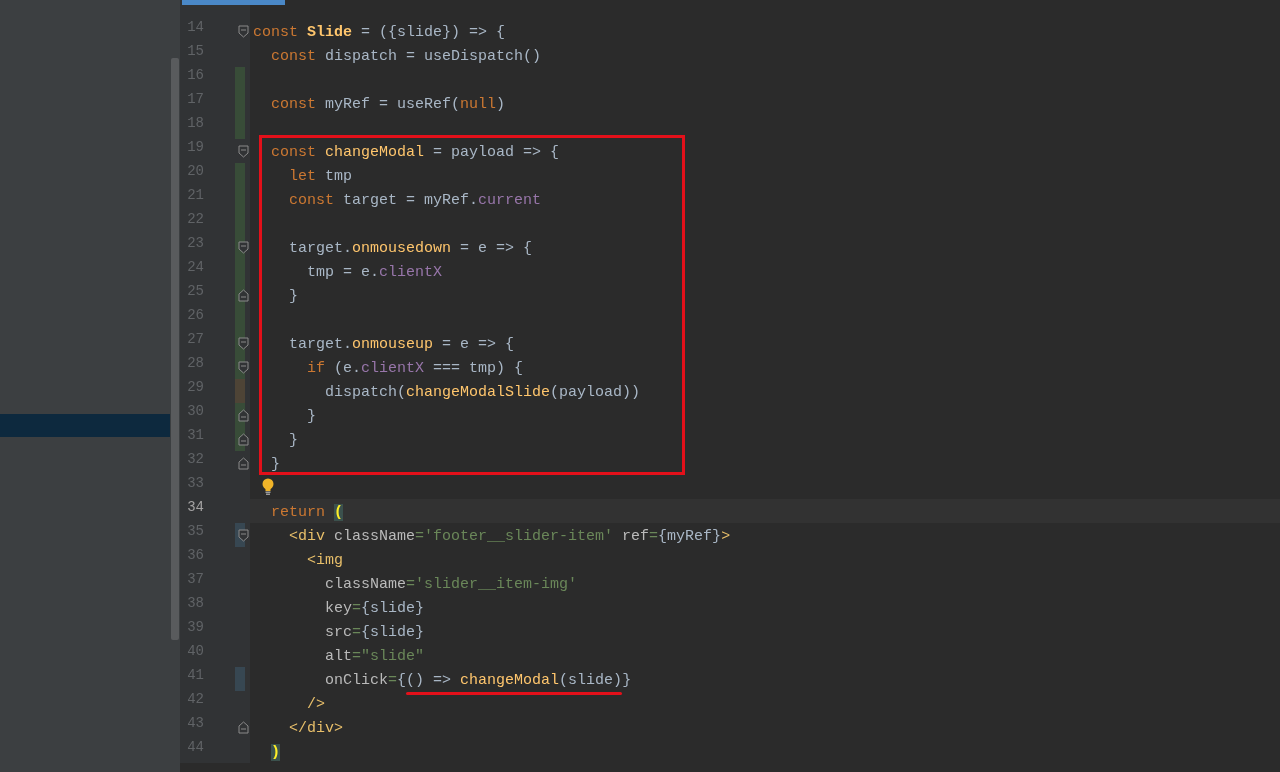 The width and height of the screenshot is (1280, 772). What do you see at coordinates (374, 633) in the screenshot?
I see `code-line: src={slide}` at bounding box center [374, 633].